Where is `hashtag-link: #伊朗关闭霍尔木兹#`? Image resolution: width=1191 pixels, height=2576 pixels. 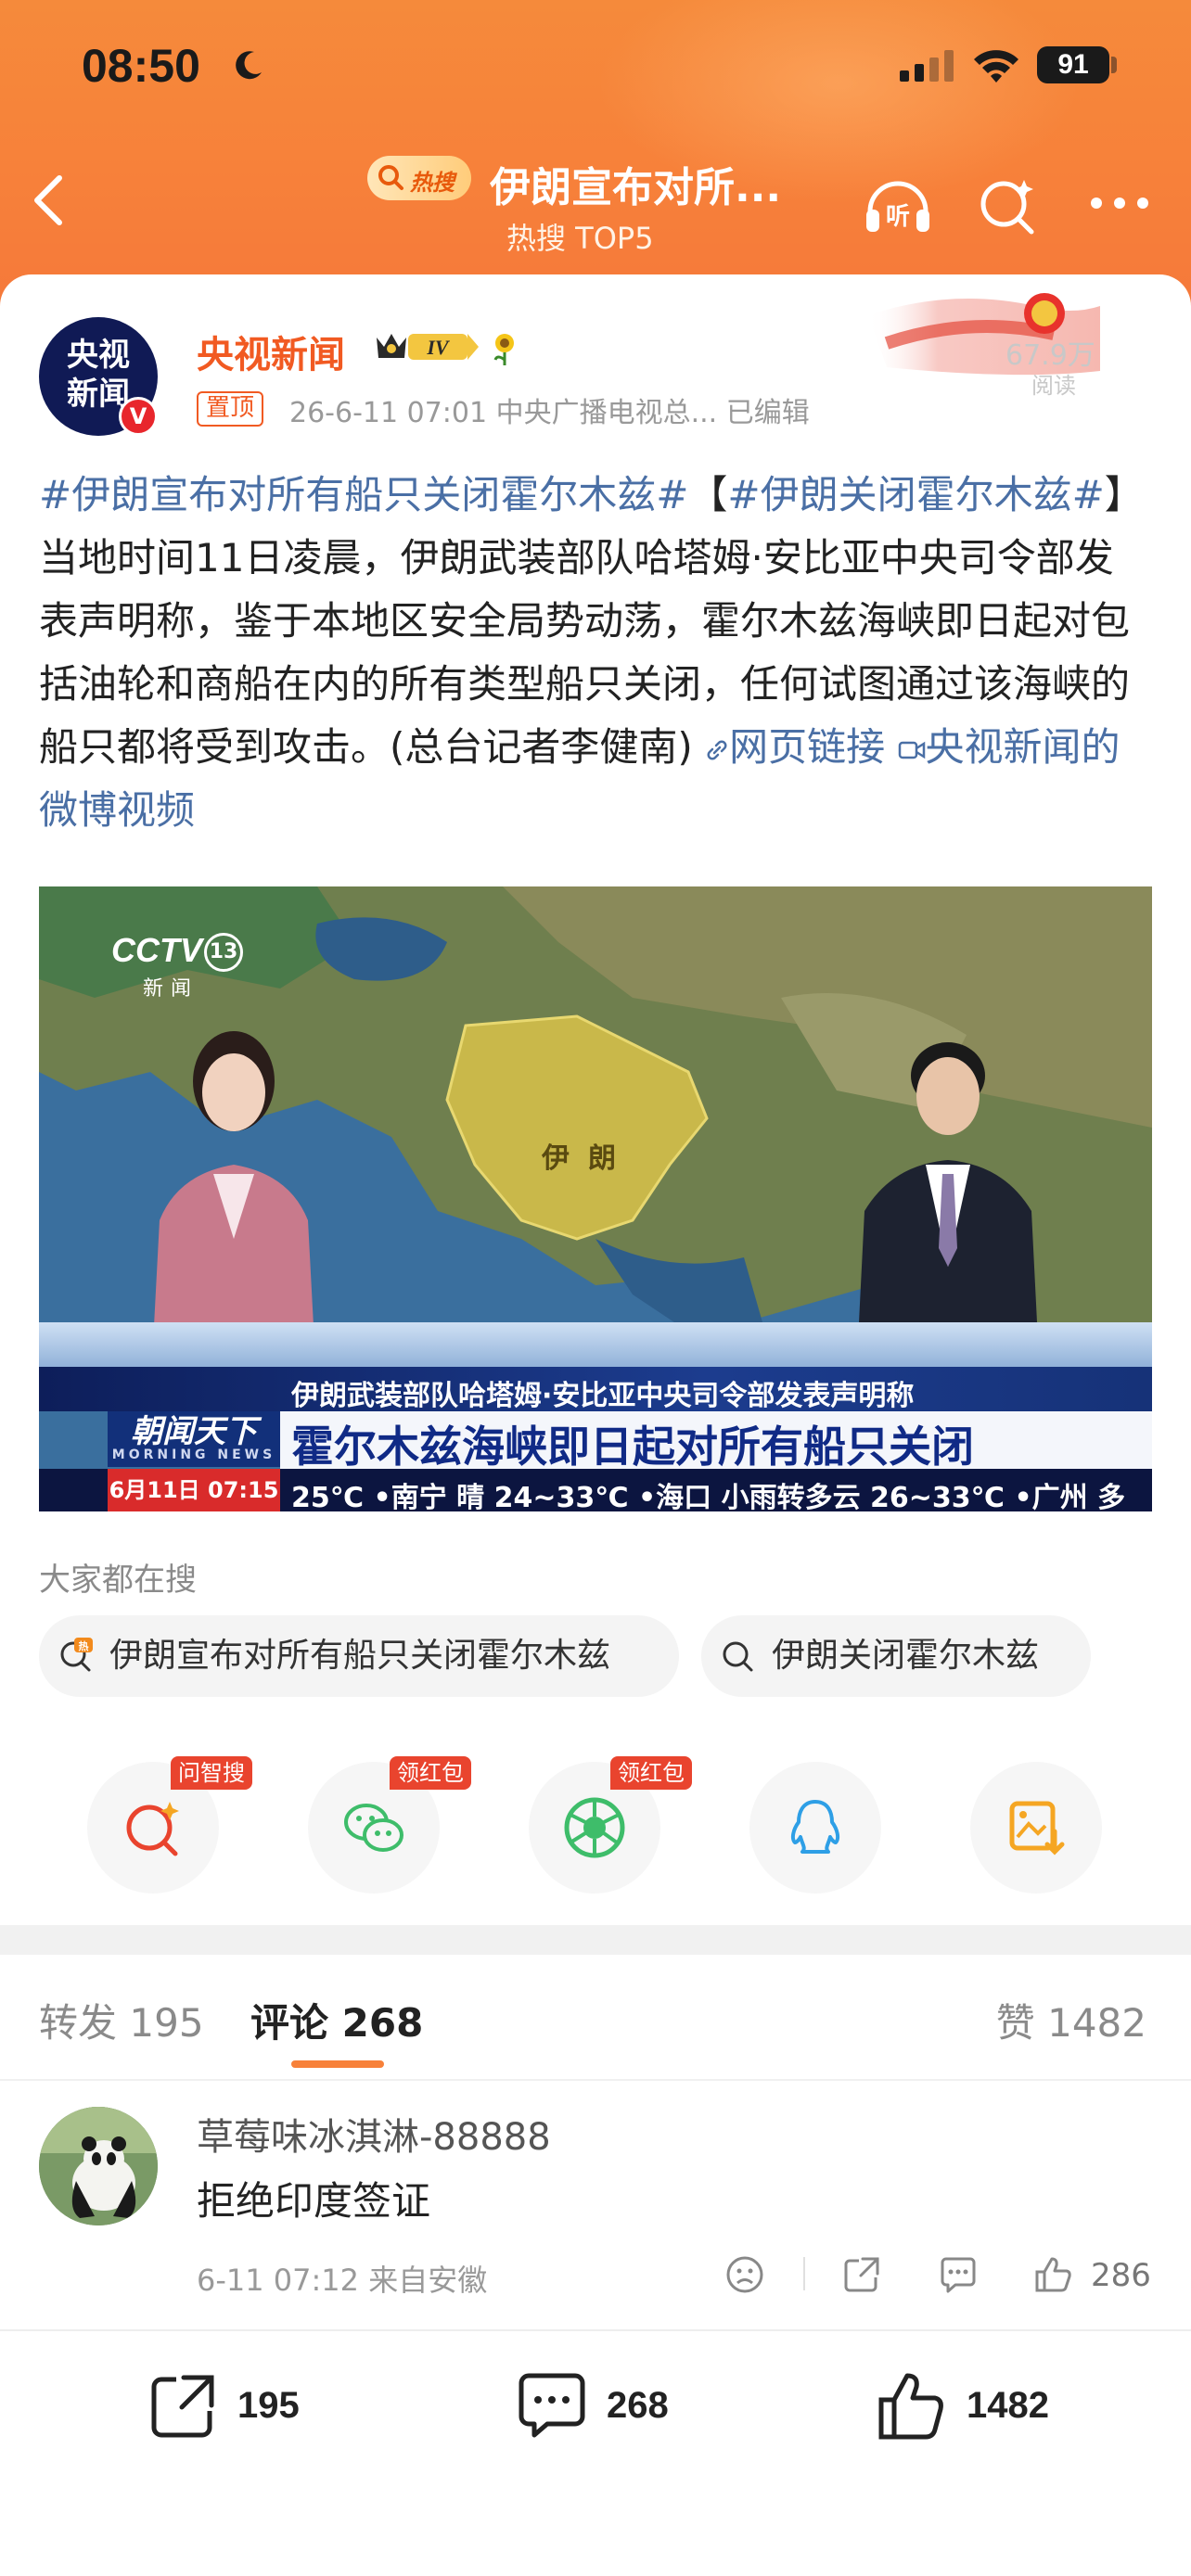 hashtag-link: #伊朗关闭霍尔木兹# is located at coordinates (916, 495).